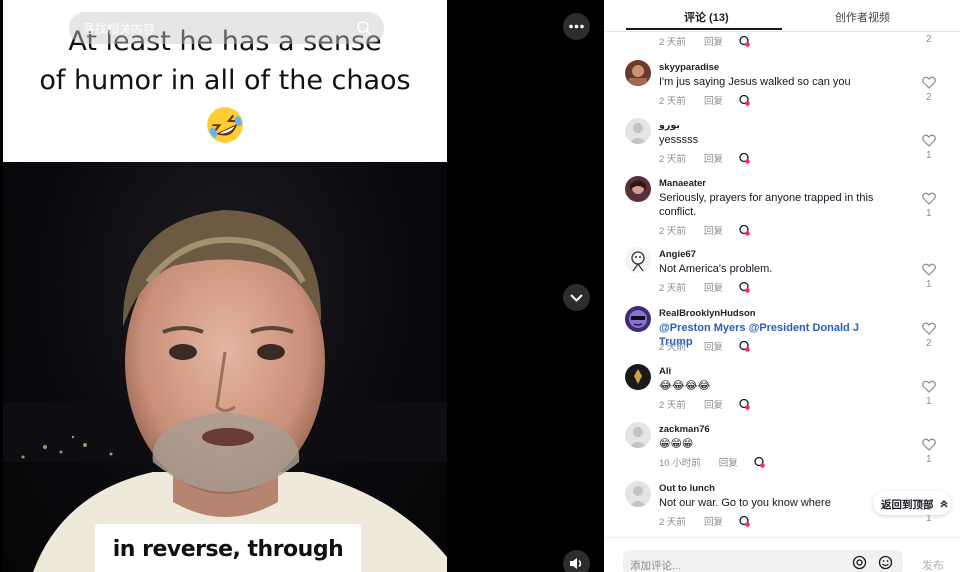 This screenshot has width=960, height=572. Describe the element at coordinates (862, 17) in the screenshot. I see `tab-creator-videos: 创作者视频` at that location.